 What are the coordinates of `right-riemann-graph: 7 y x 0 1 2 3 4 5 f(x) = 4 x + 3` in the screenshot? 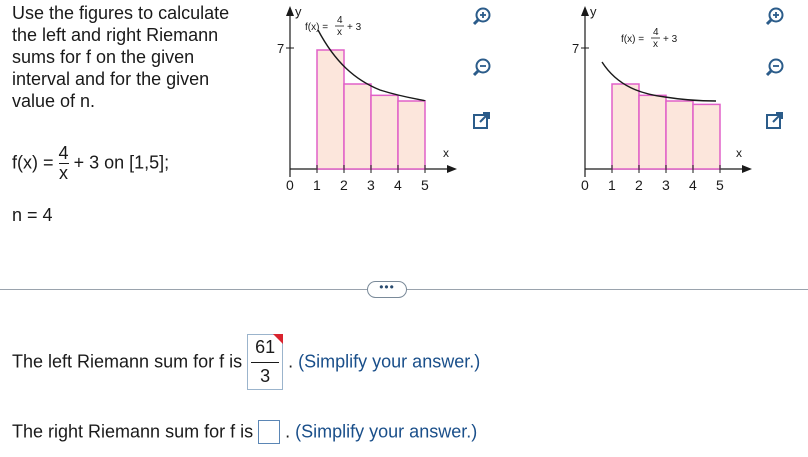 It's located at (662, 98).